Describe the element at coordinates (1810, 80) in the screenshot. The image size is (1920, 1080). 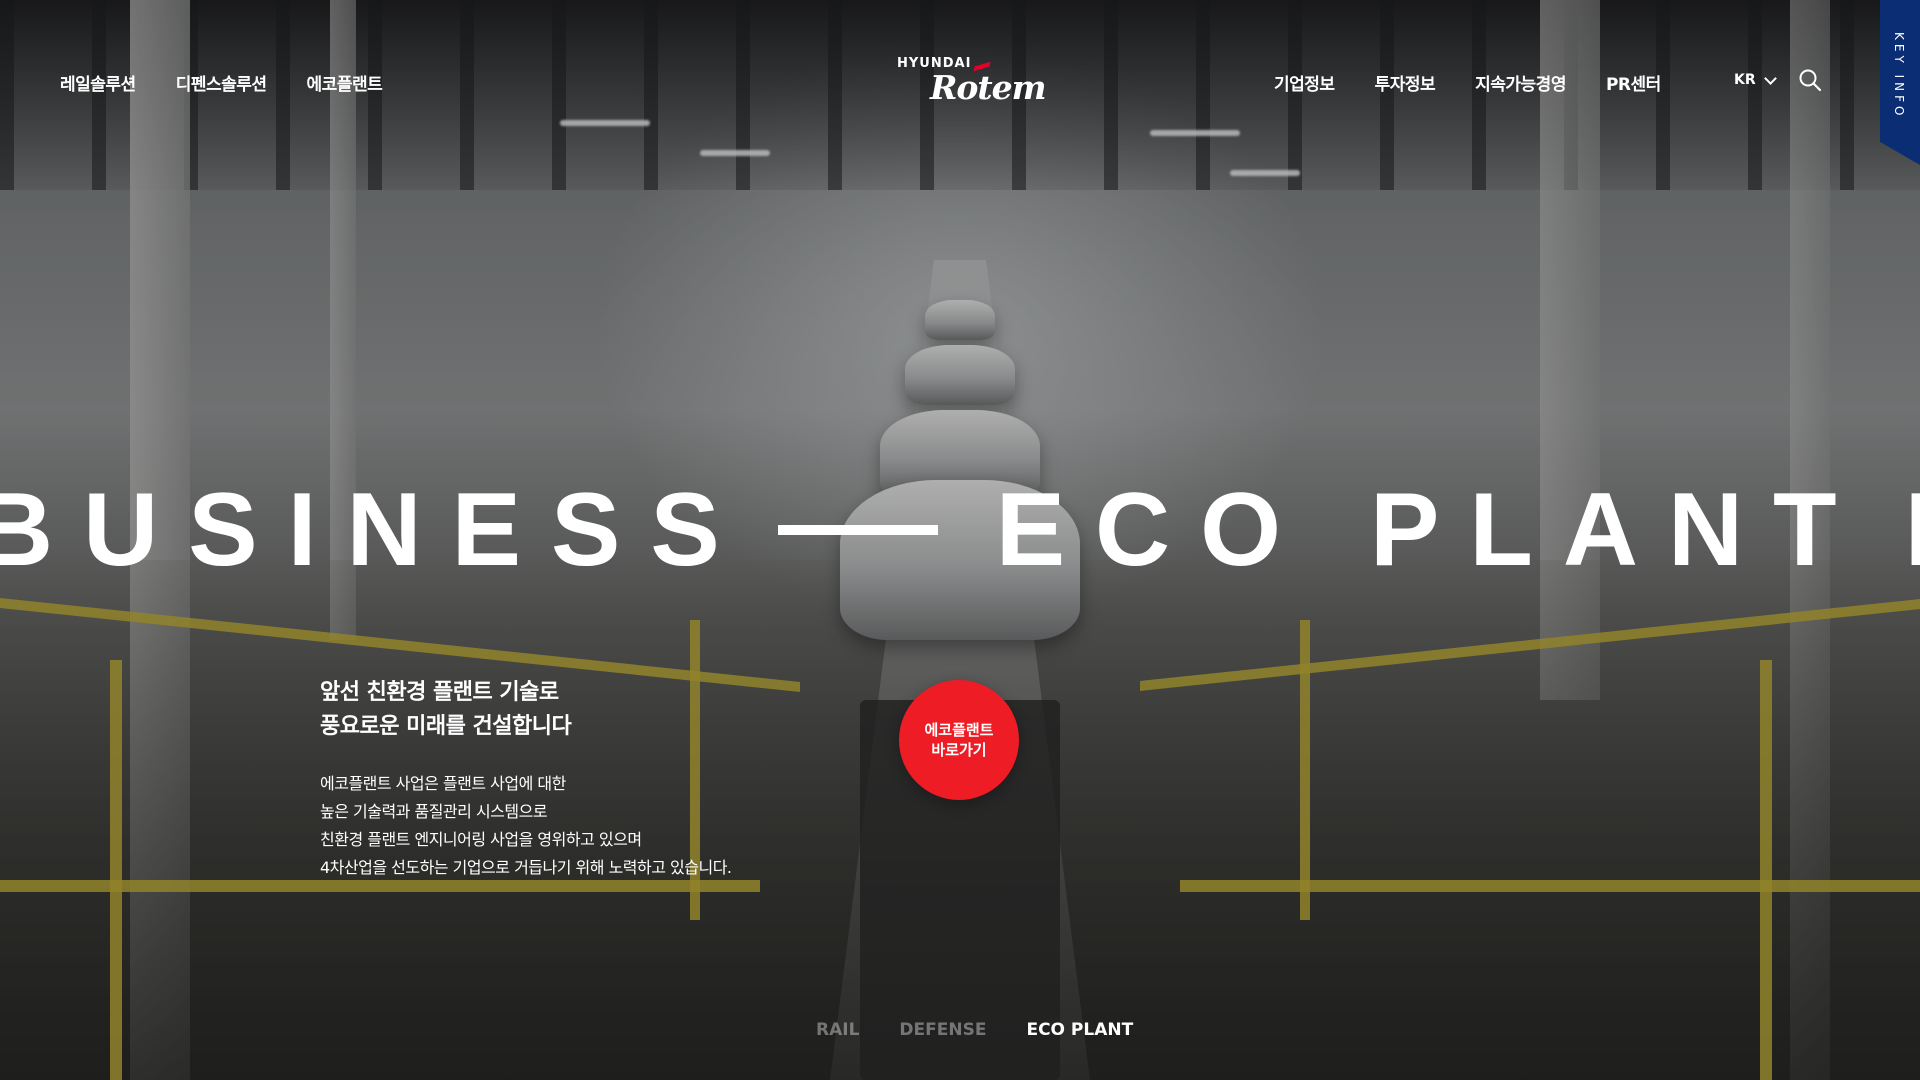
I see `search-icon` at that location.